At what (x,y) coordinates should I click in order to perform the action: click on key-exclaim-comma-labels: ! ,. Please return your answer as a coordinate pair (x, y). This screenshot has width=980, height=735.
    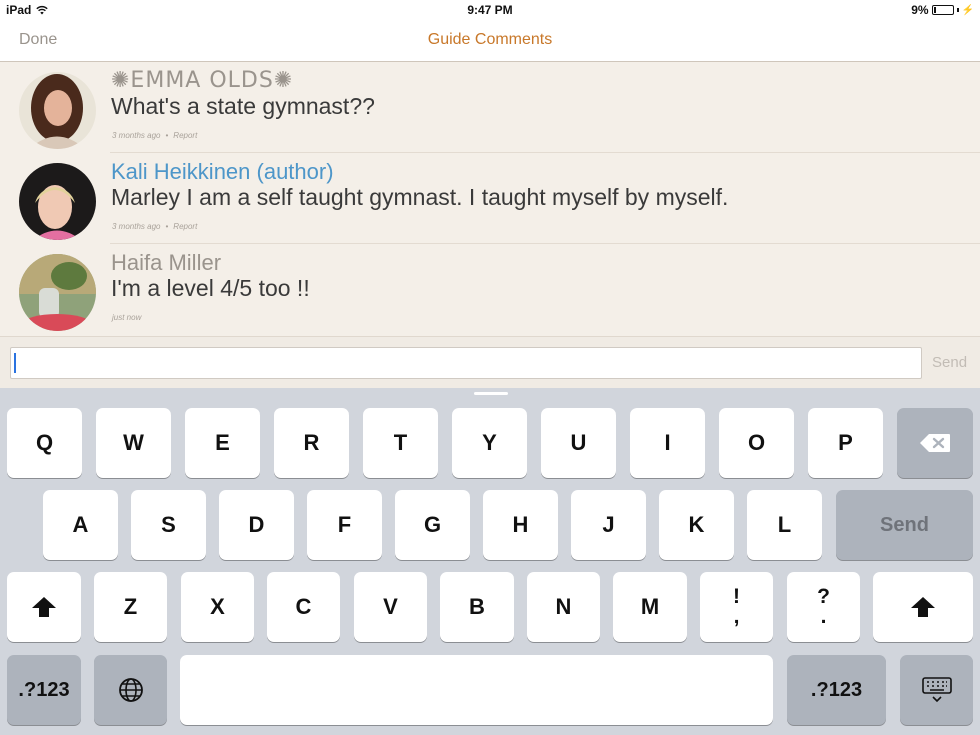
    Looking at the image, I should click on (736, 606).